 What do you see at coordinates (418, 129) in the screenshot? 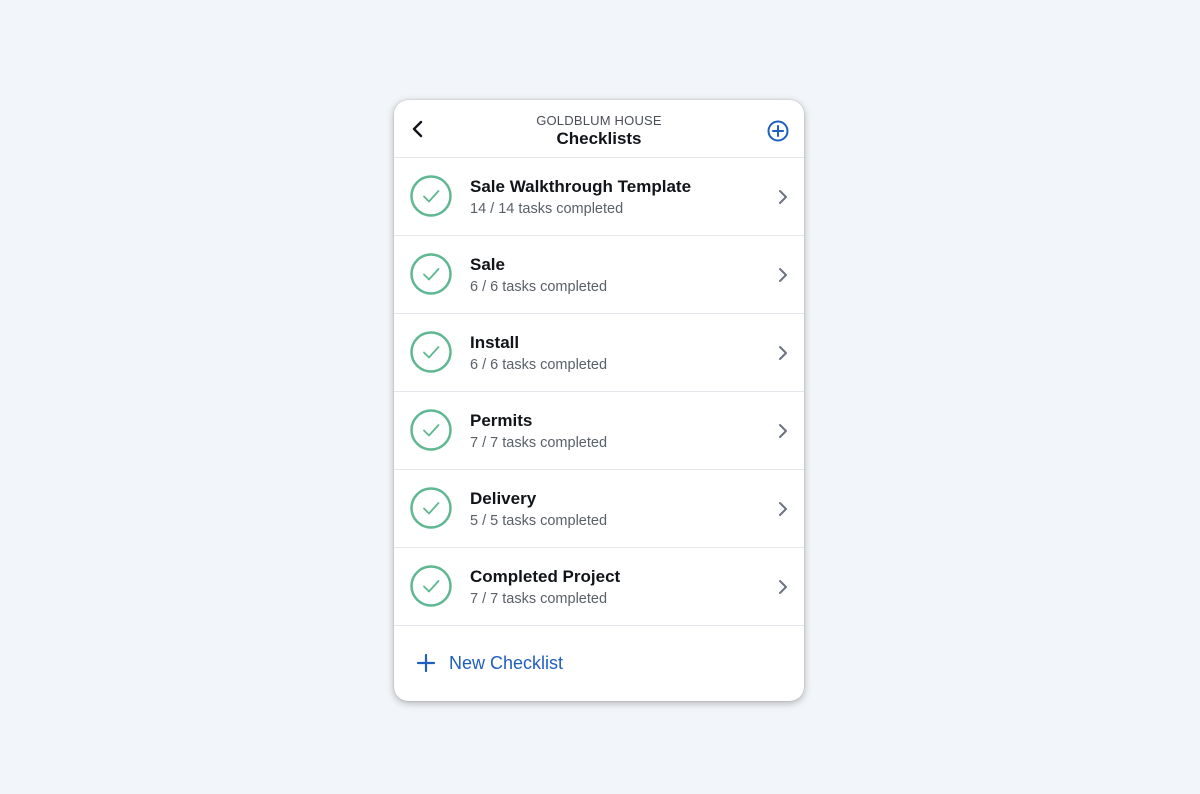
I see `back-icon` at bounding box center [418, 129].